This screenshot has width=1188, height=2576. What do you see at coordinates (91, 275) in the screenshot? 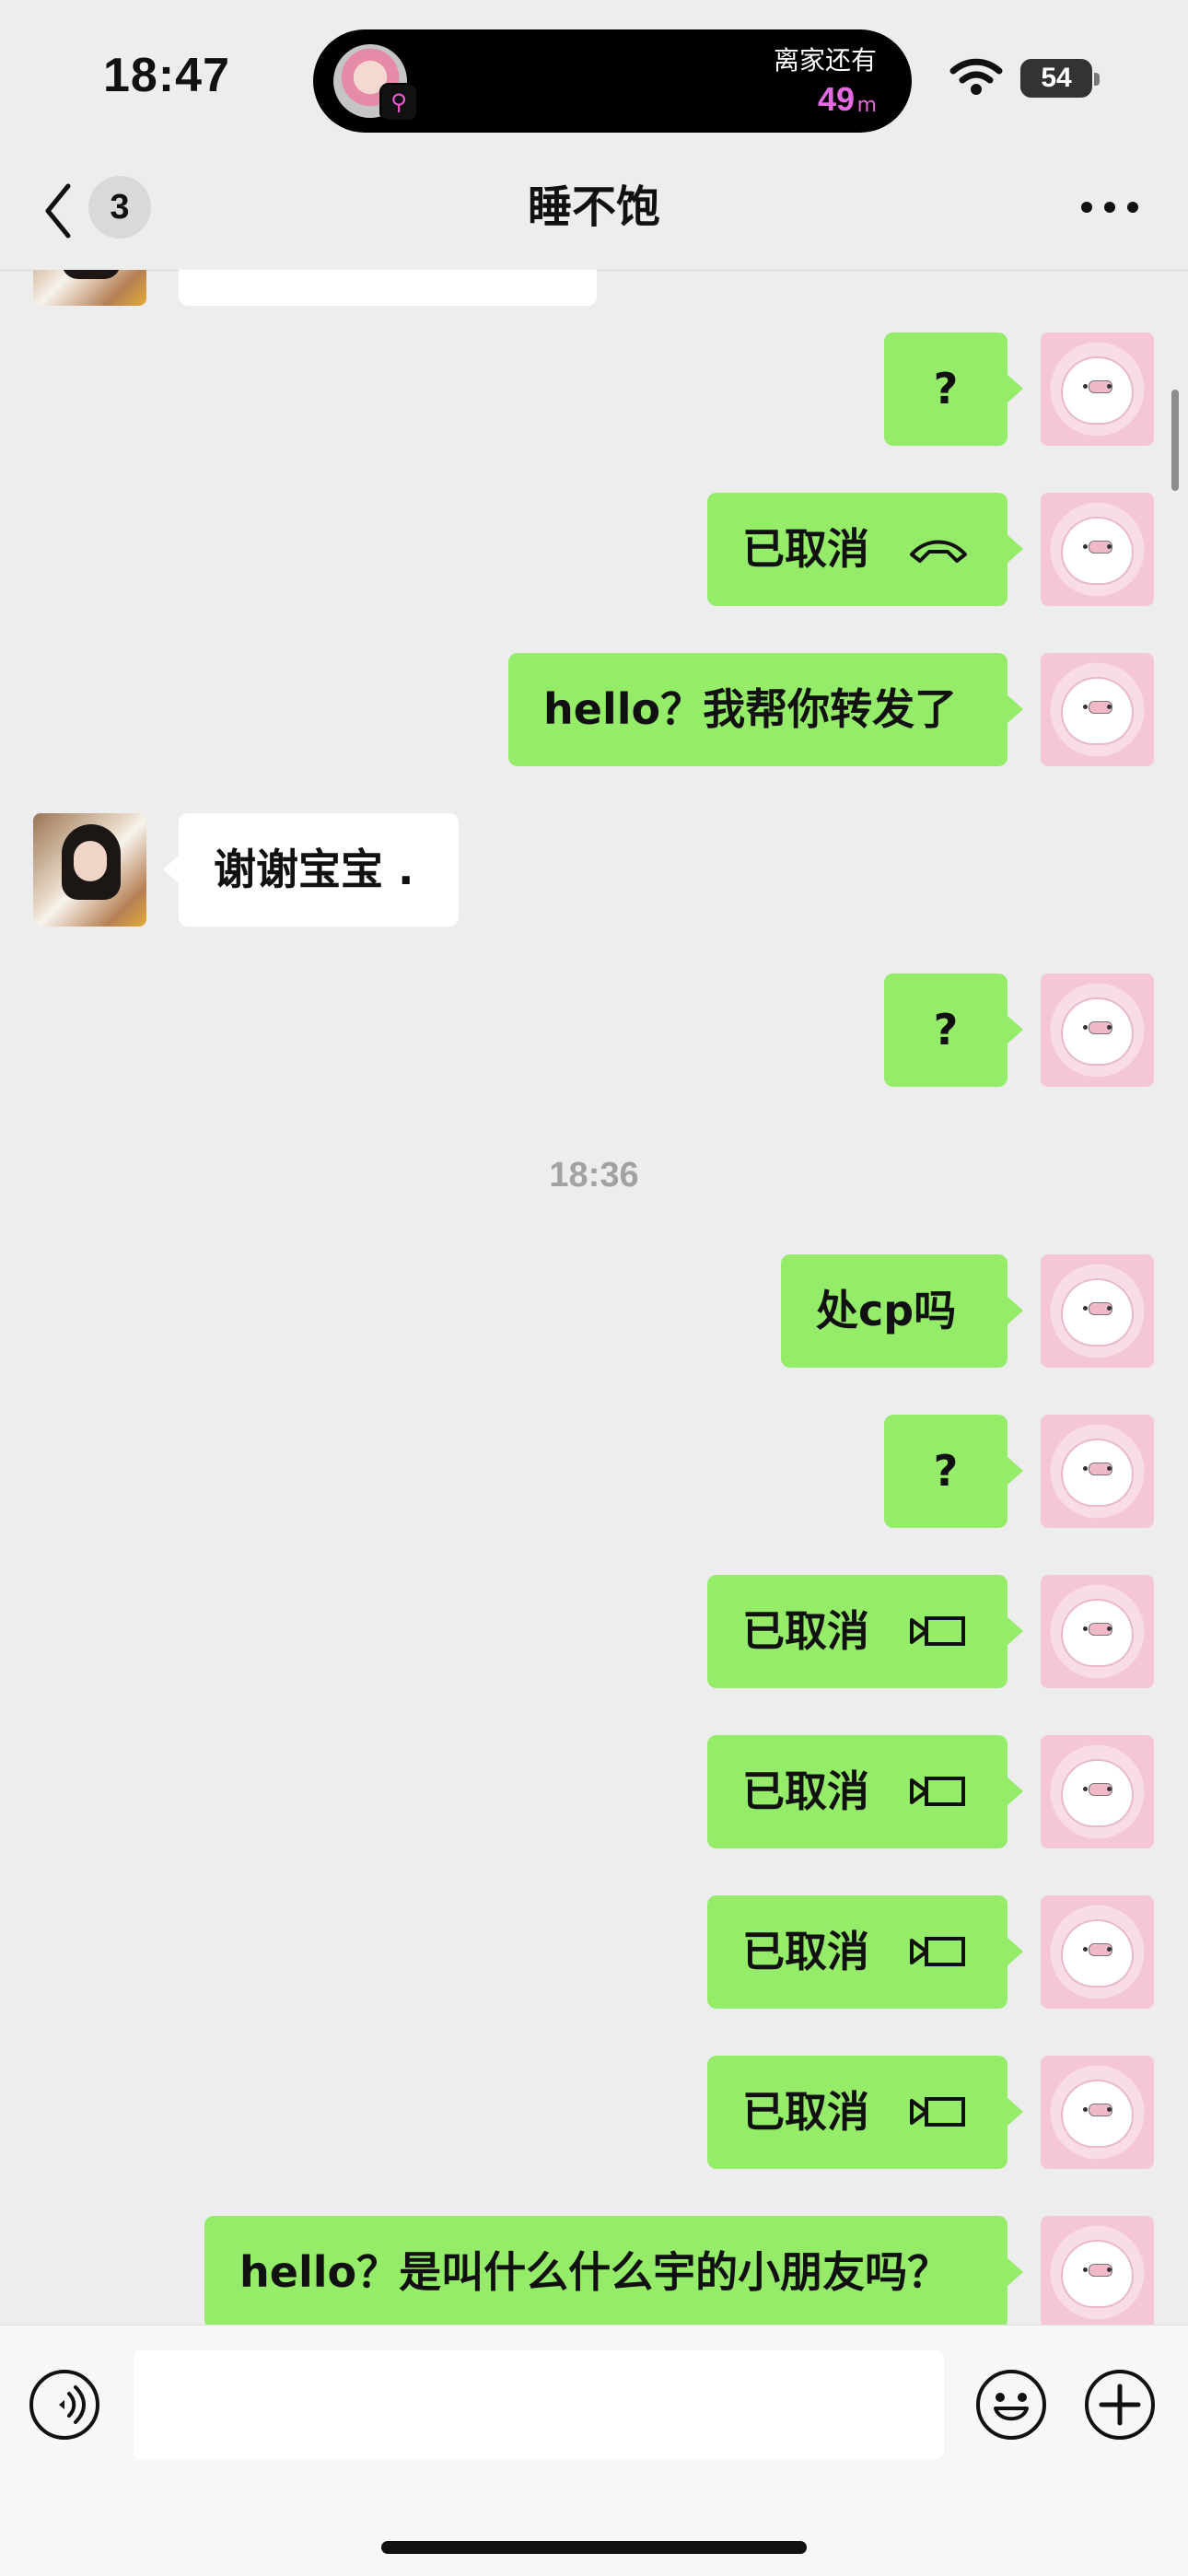
I see `avatar-hair` at bounding box center [91, 275].